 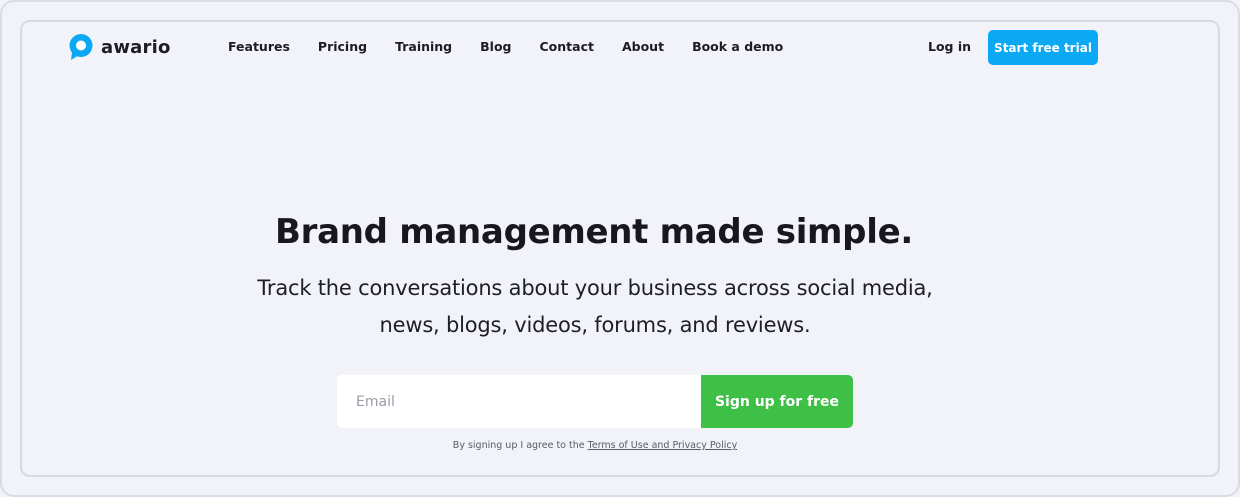 I want to click on brand-logo: awario, so click(x=119, y=47).